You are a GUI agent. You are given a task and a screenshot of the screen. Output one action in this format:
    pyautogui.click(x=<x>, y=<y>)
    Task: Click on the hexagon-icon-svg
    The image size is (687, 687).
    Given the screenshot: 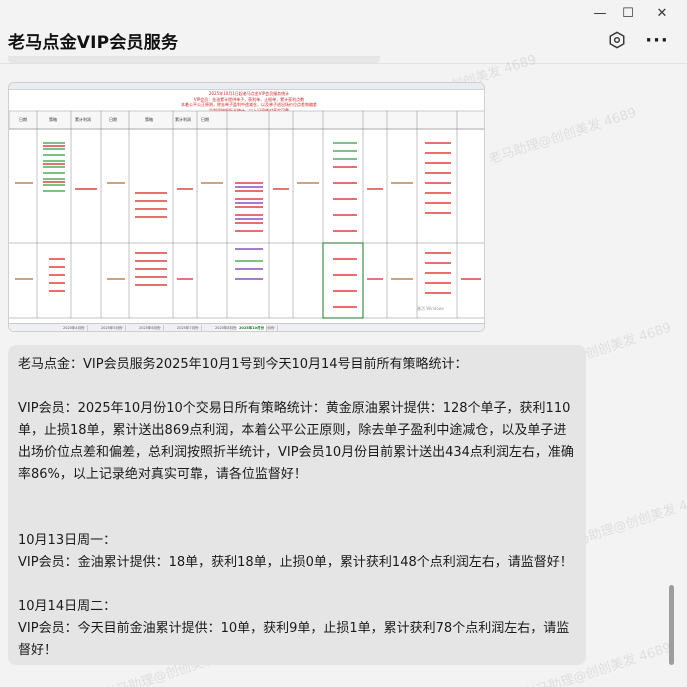 What is the action you would take?
    pyautogui.click(x=617, y=40)
    